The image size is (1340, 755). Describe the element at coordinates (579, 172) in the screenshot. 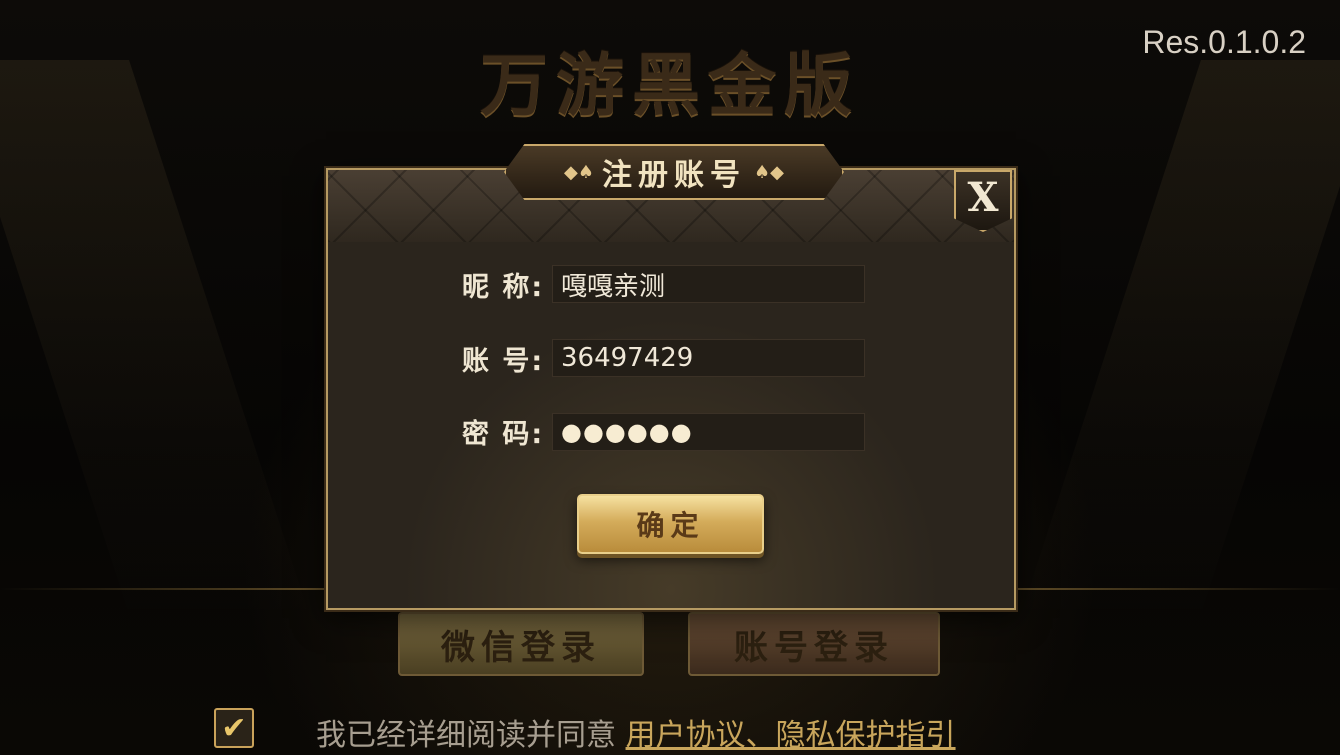

I see `spade-icon: ◆♠` at that location.